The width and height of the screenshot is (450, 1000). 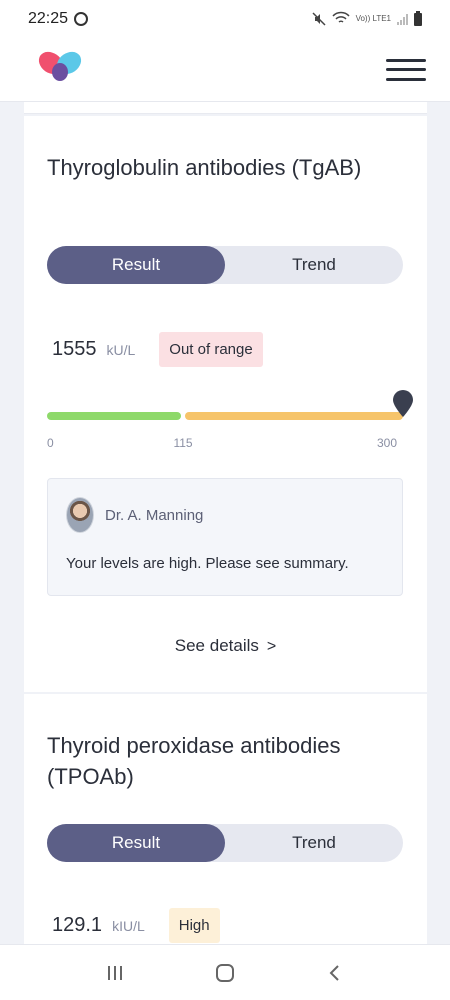 I want to click on home-icon, so click(x=225, y=973).